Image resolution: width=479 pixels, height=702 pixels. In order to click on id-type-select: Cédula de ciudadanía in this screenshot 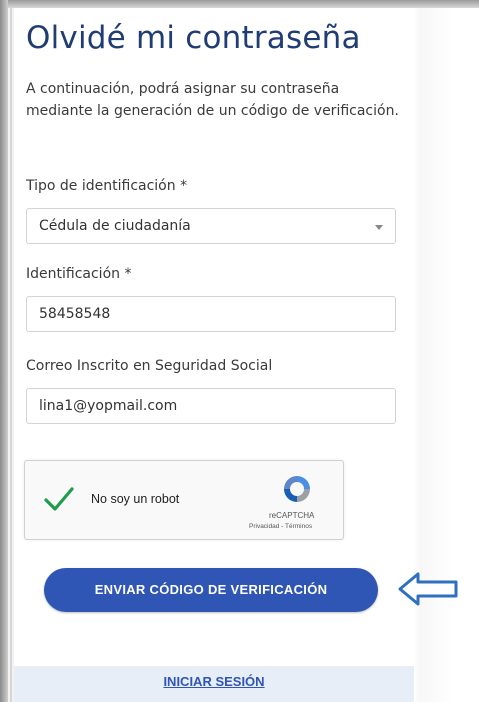, I will do `click(211, 226)`.